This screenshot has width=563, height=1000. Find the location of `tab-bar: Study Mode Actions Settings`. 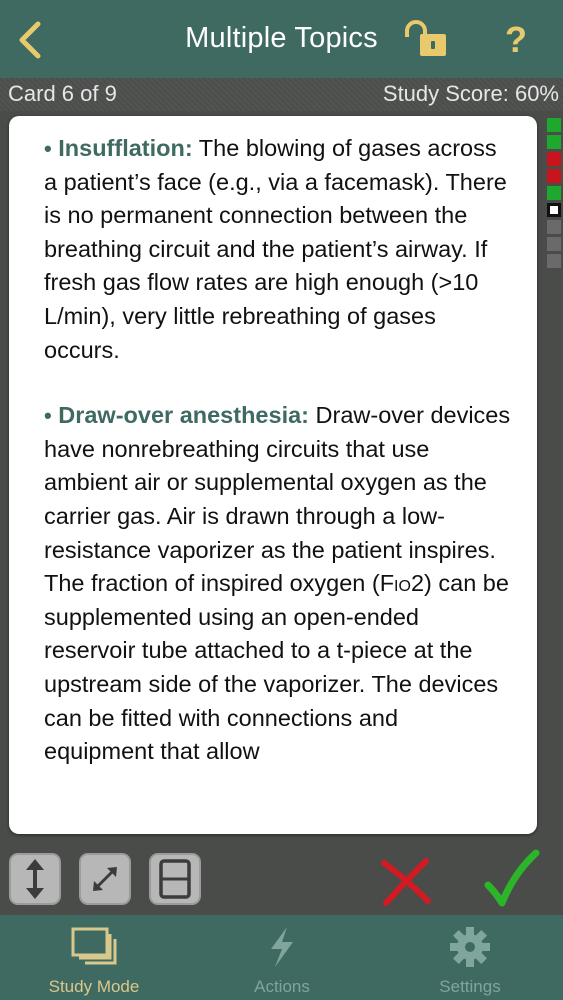

tab-bar: Study Mode Actions Settings is located at coordinates (281, 957).